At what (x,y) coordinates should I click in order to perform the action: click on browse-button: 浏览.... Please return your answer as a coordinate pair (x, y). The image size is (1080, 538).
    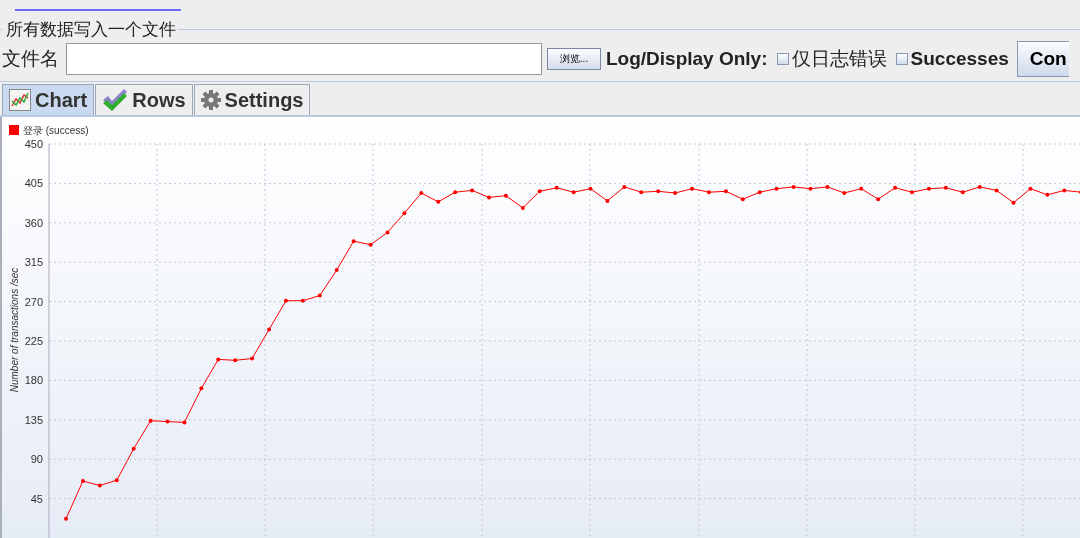
    Looking at the image, I should click on (574, 59).